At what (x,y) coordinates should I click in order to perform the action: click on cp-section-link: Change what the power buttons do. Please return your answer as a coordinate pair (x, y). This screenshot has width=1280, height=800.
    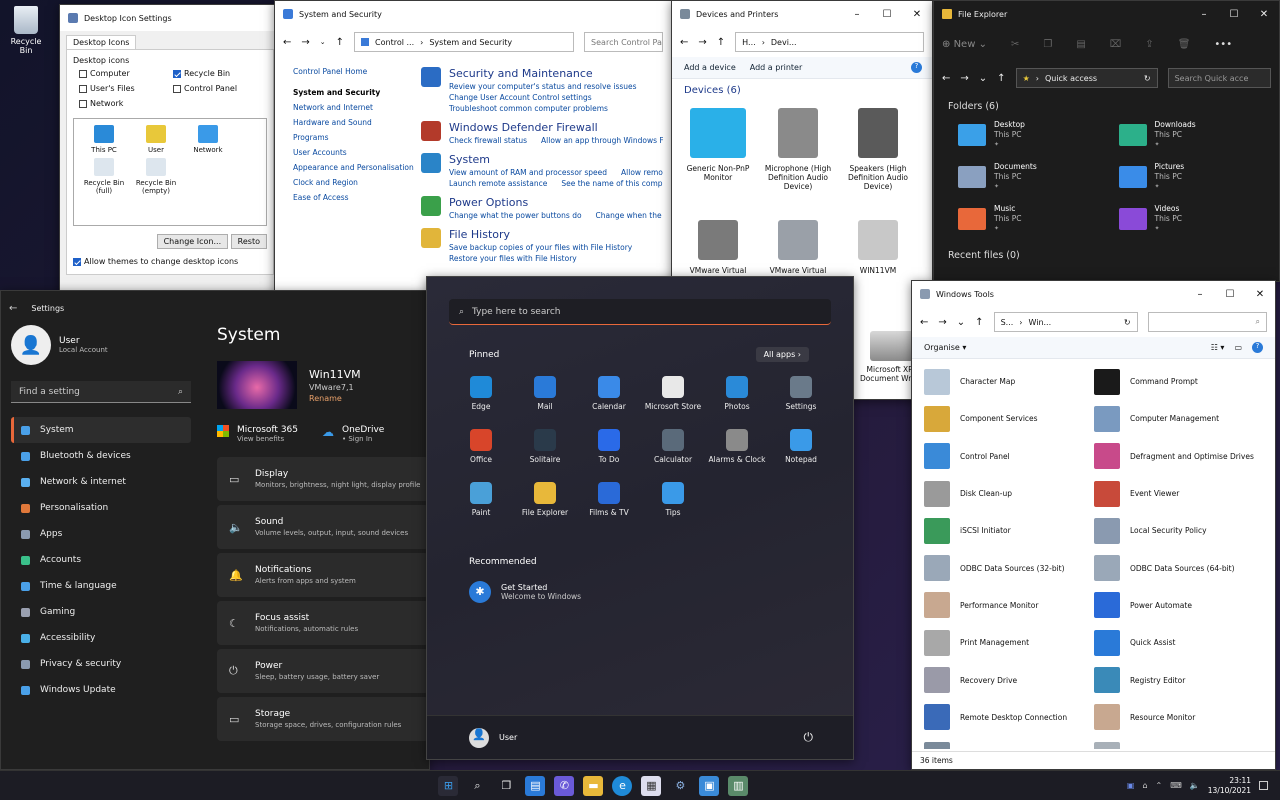
    Looking at the image, I should click on (515, 215).